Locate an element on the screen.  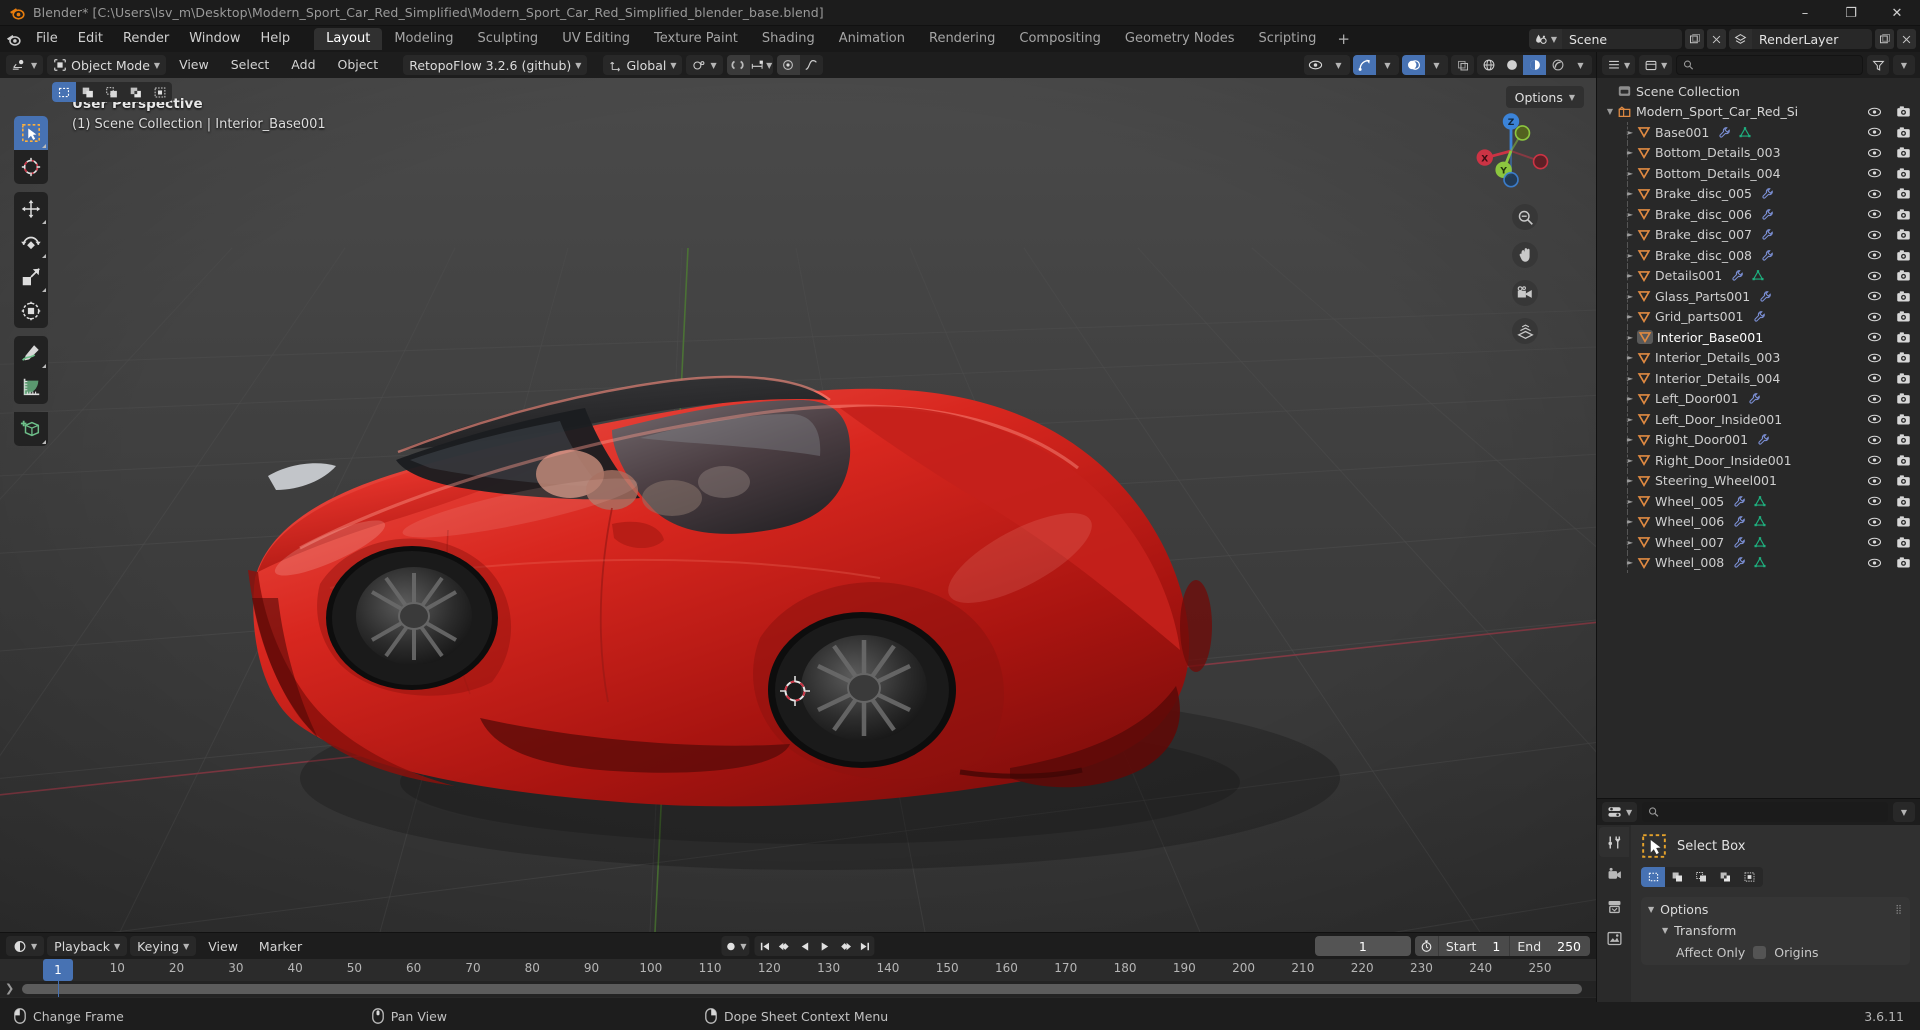
outliner-row: ► Brake_disc_008 is located at coordinates (1758, 255).